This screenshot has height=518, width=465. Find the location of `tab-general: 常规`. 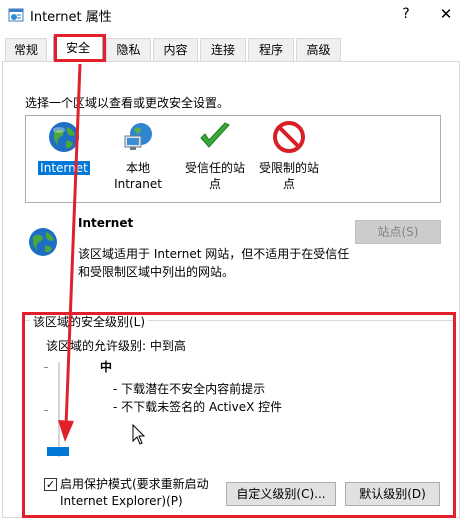

tab-general: 常规 is located at coordinates (26, 49).